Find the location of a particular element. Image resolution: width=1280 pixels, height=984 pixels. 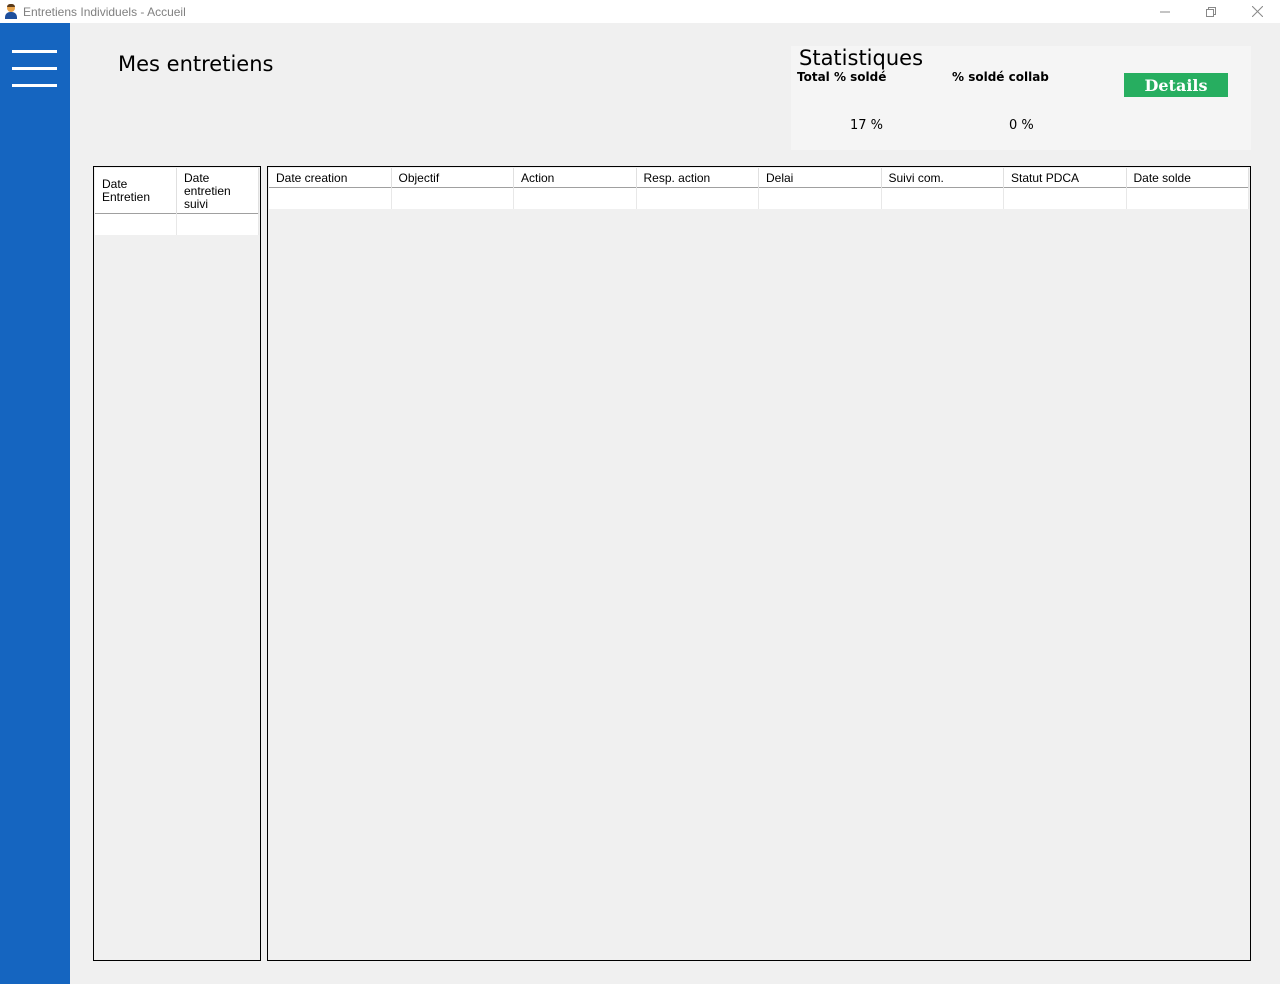

window-controls is located at coordinates (1211, 11).